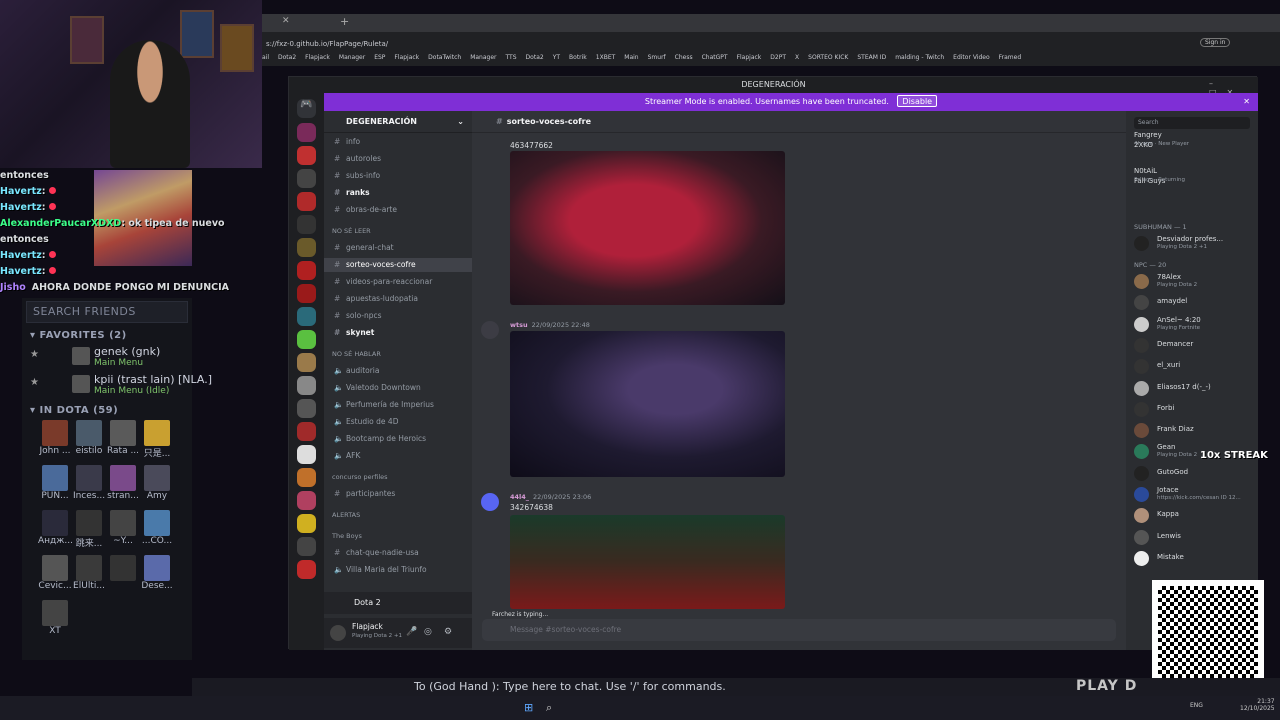 The width and height of the screenshot is (1280, 720). What do you see at coordinates (511, 57) in the screenshot?
I see `bookmark-item: TTS` at bounding box center [511, 57].